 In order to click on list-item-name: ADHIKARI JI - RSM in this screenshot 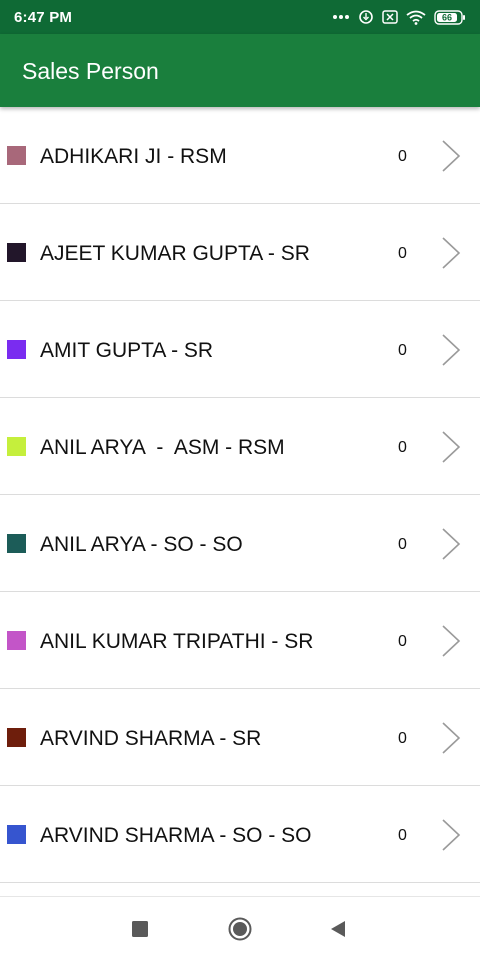, I will do `click(133, 156)`.